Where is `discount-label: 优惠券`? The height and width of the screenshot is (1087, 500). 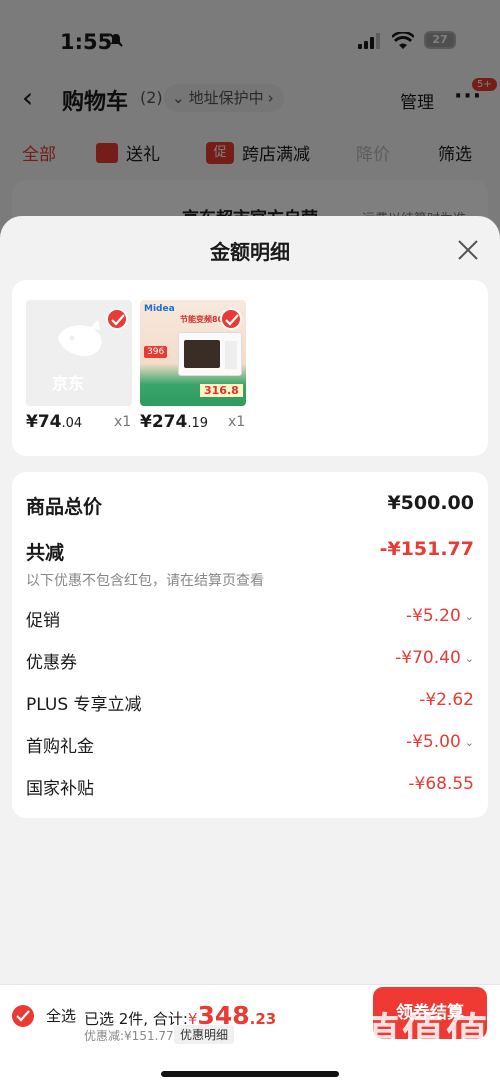 discount-label: 优惠券 is located at coordinates (51, 663).